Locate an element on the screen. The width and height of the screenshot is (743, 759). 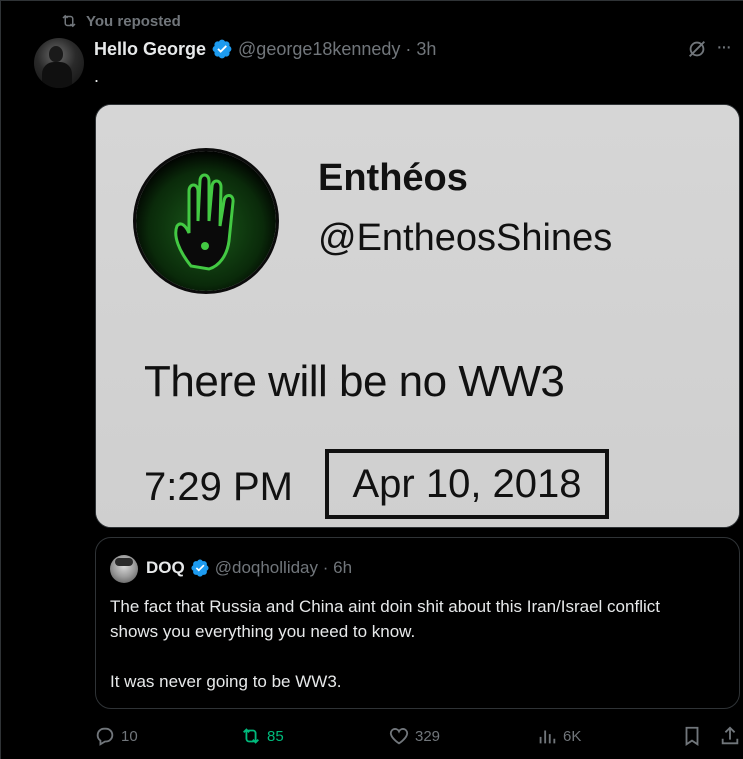
quote-author-handle-time: @doqholliday · 6h is located at coordinates (283, 568).